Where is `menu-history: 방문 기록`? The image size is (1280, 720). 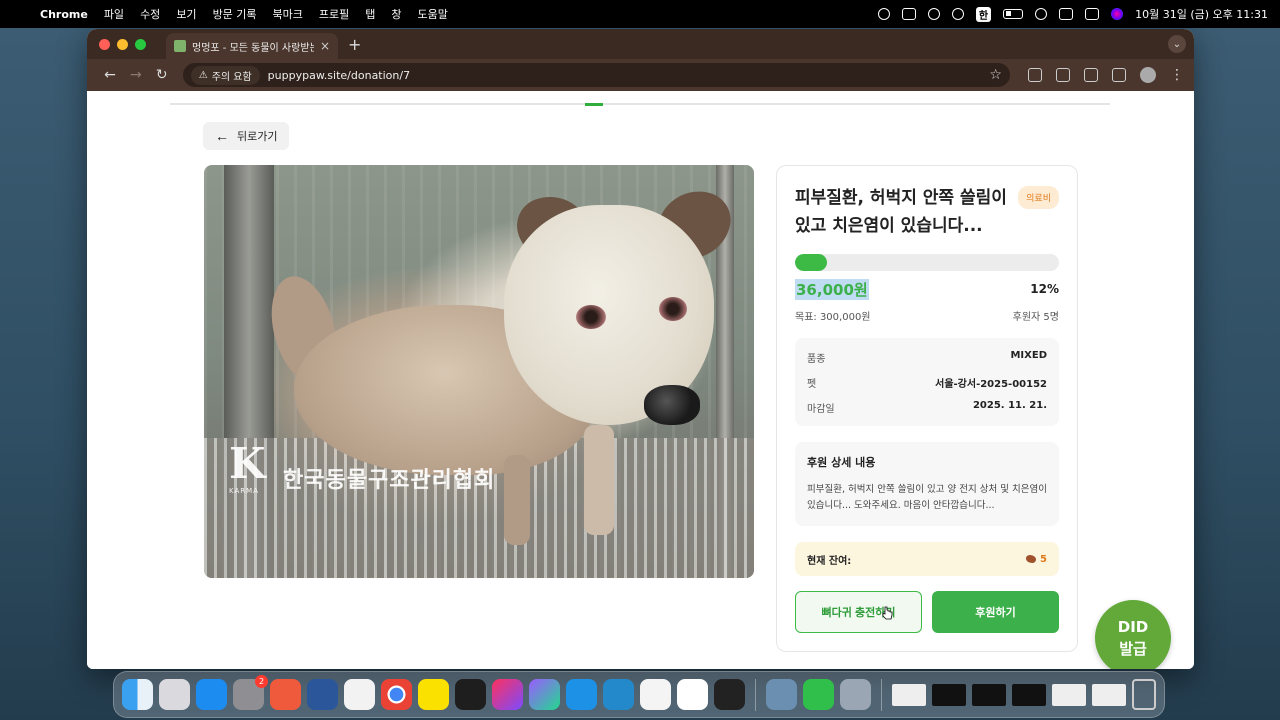 menu-history: 방문 기록 is located at coordinates (235, 14).